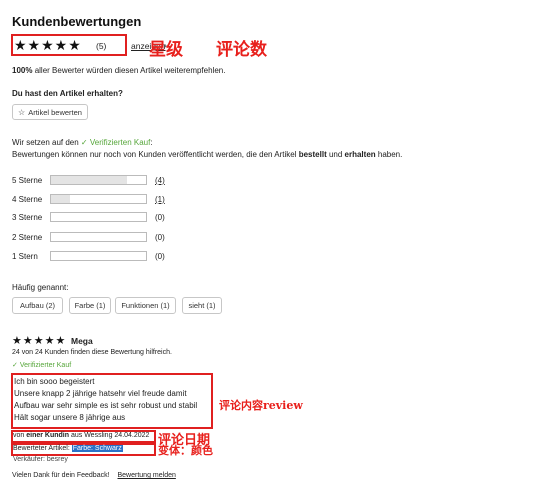 Image resolution: width=554 pixels, height=494 pixels. Describe the element at coordinates (48, 45) in the screenshot. I see `overall-rating-stars: ★★★★★` at that location.